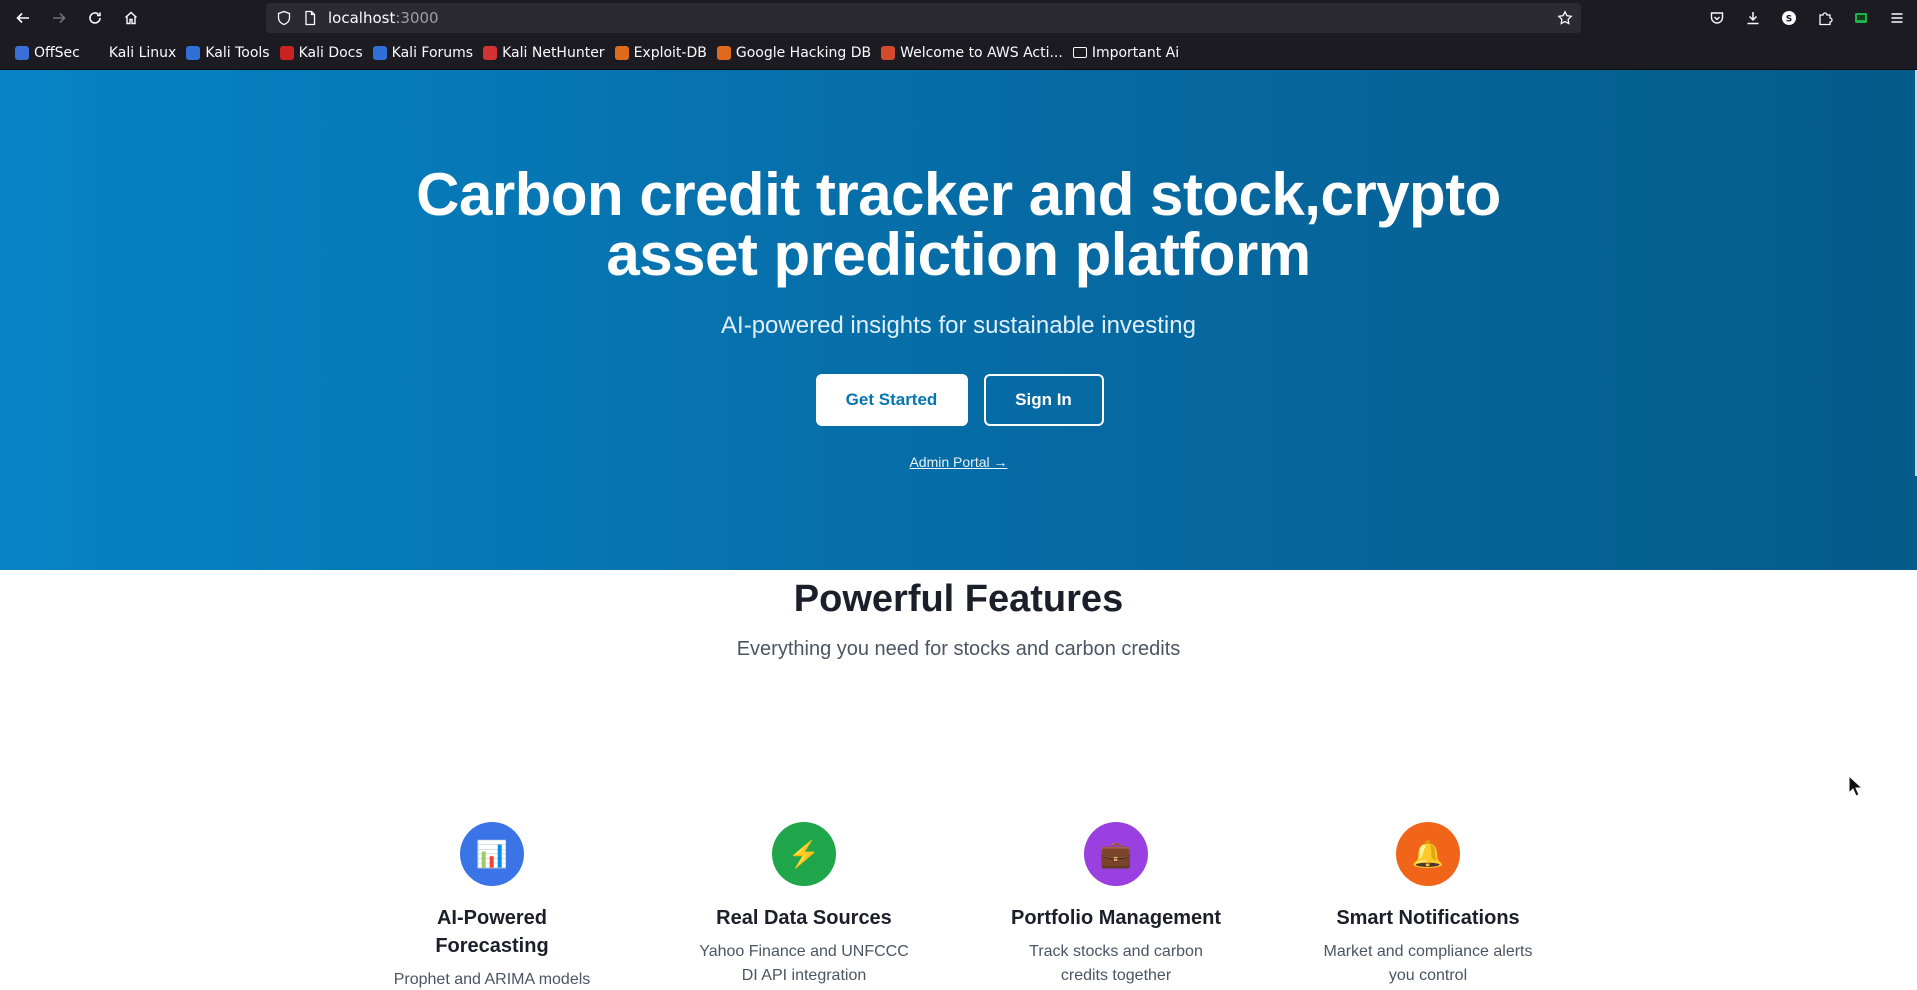 Image resolution: width=1917 pixels, height=990 pixels. Describe the element at coordinates (492, 932) in the screenshot. I see `feature-title: AI-Powered Forecasting` at that location.